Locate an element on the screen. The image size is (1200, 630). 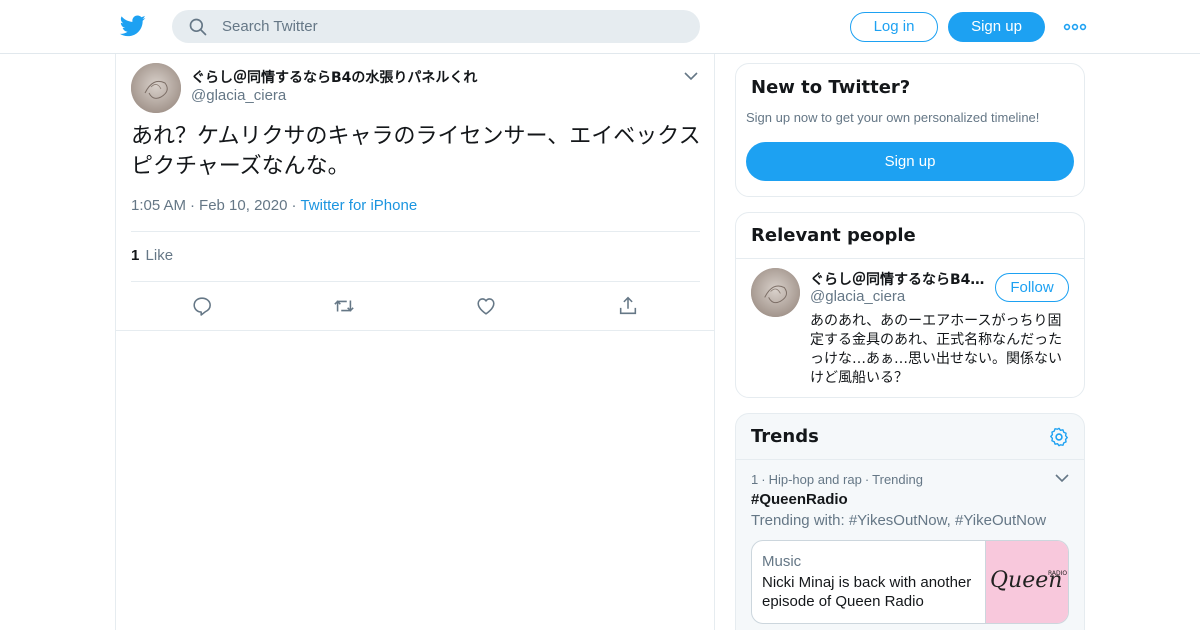
tweet-meta: 1:05 AM · Feb 10, 2020 · Twitter for iPhone is located at coordinates (274, 205).